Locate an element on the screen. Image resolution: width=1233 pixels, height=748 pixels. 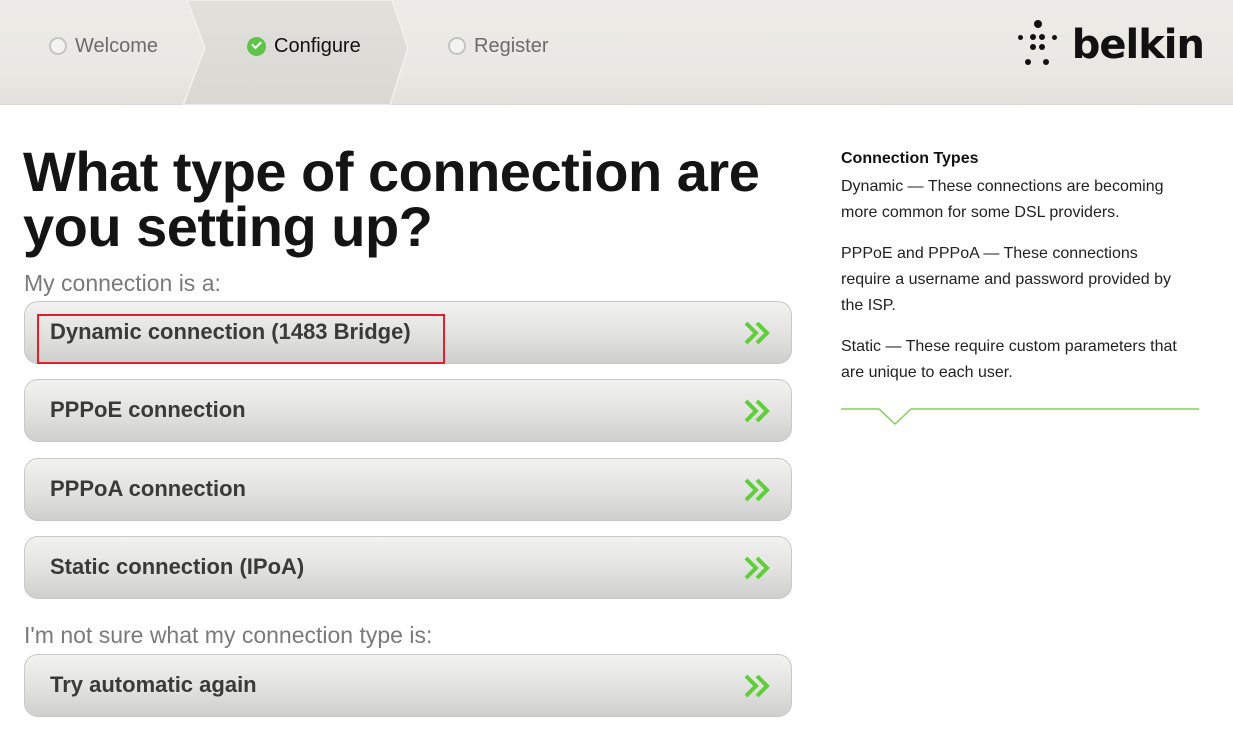
sidebar-title: Connection Types is located at coordinates (910, 158).